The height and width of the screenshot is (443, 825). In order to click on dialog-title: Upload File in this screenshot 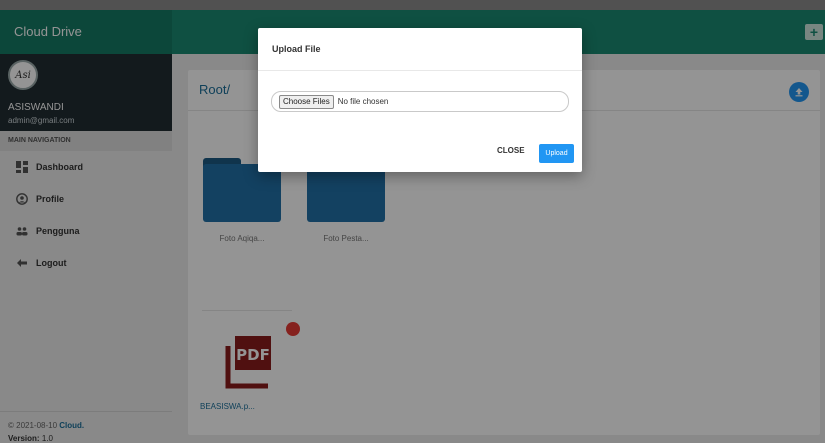, I will do `click(296, 49)`.